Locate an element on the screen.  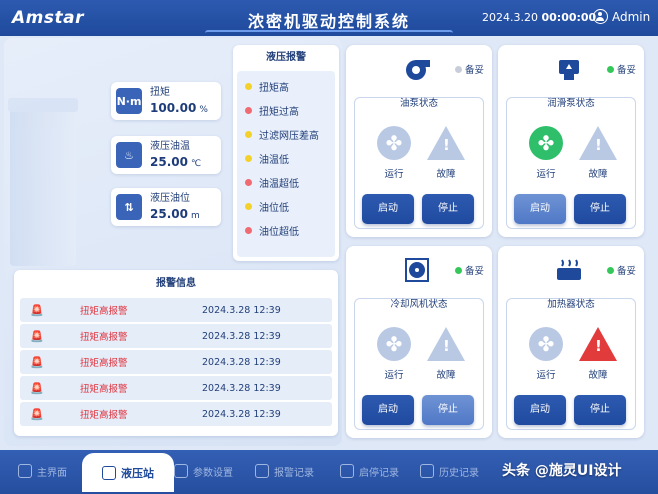
alarm-item-label: 扭矩过高 is located at coordinates (279, 112).